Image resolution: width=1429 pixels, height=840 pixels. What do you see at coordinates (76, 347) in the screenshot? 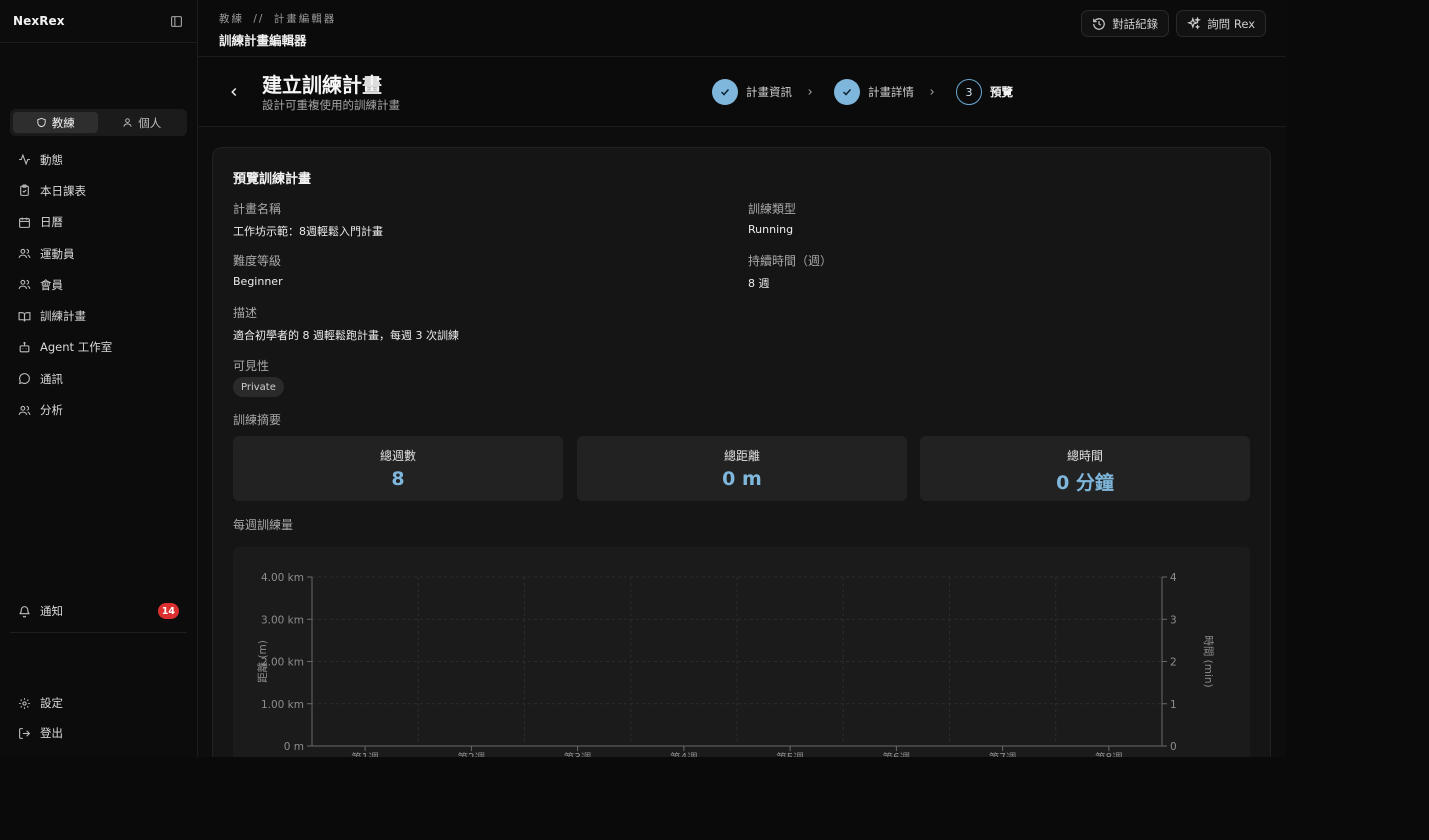
I see `sidebar-item-label: Agent 工作室` at bounding box center [76, 347].